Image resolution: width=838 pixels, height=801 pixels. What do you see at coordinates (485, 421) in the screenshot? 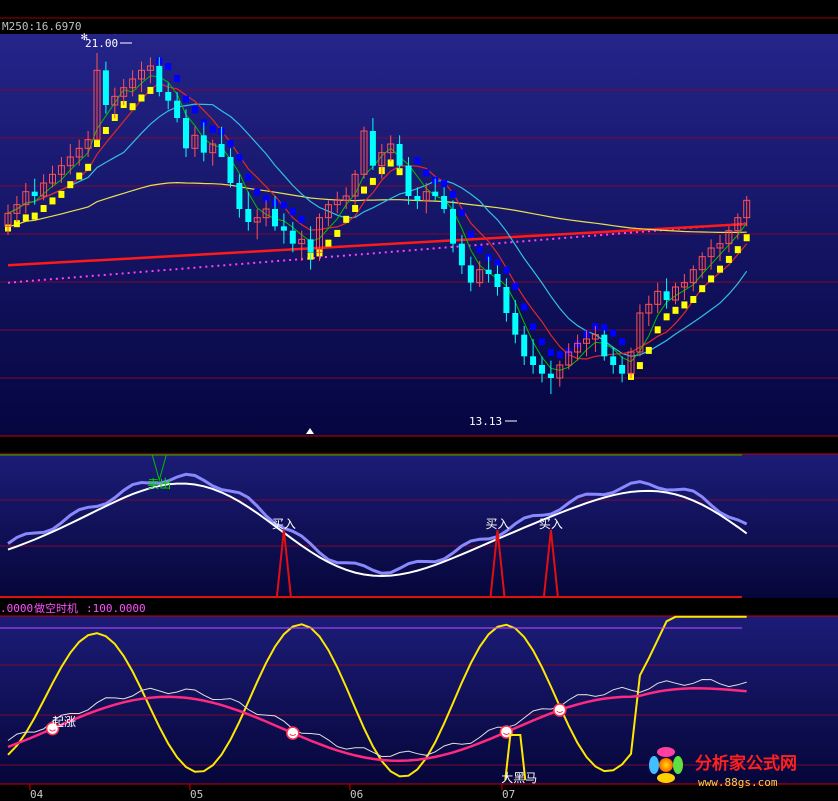
I see `low-price-label: 13.13` at bounding box center [485, 421].